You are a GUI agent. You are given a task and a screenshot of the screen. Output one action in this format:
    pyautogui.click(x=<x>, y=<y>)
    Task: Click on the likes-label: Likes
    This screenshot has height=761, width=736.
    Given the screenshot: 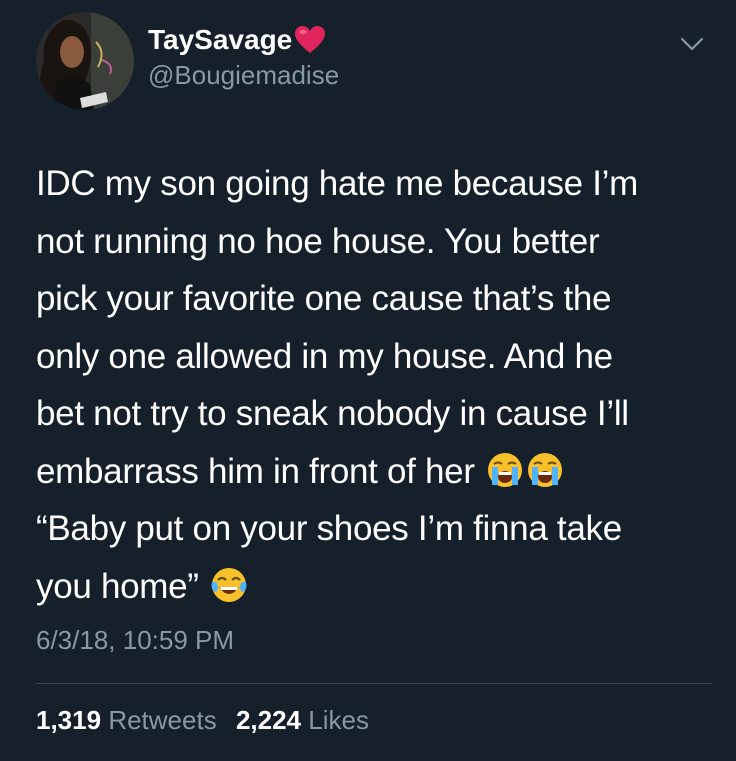 What is the action you would take?
    pyautogui.click(x=338, y=720)
    